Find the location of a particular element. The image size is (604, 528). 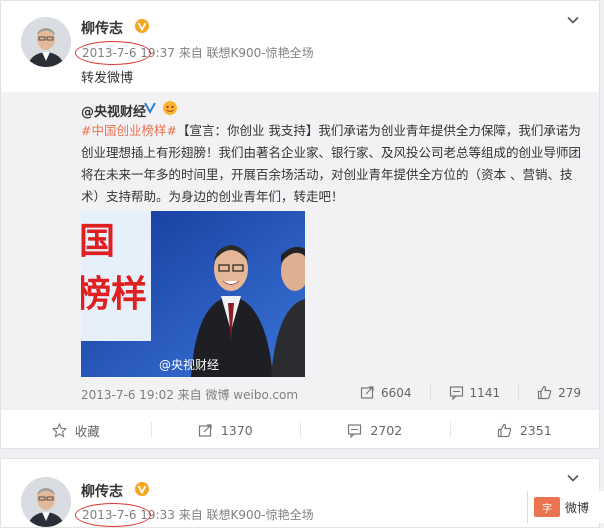

post-time-source: 19:33 来自 联想K900-惊艳全场 is located at coordinates (226, 515).